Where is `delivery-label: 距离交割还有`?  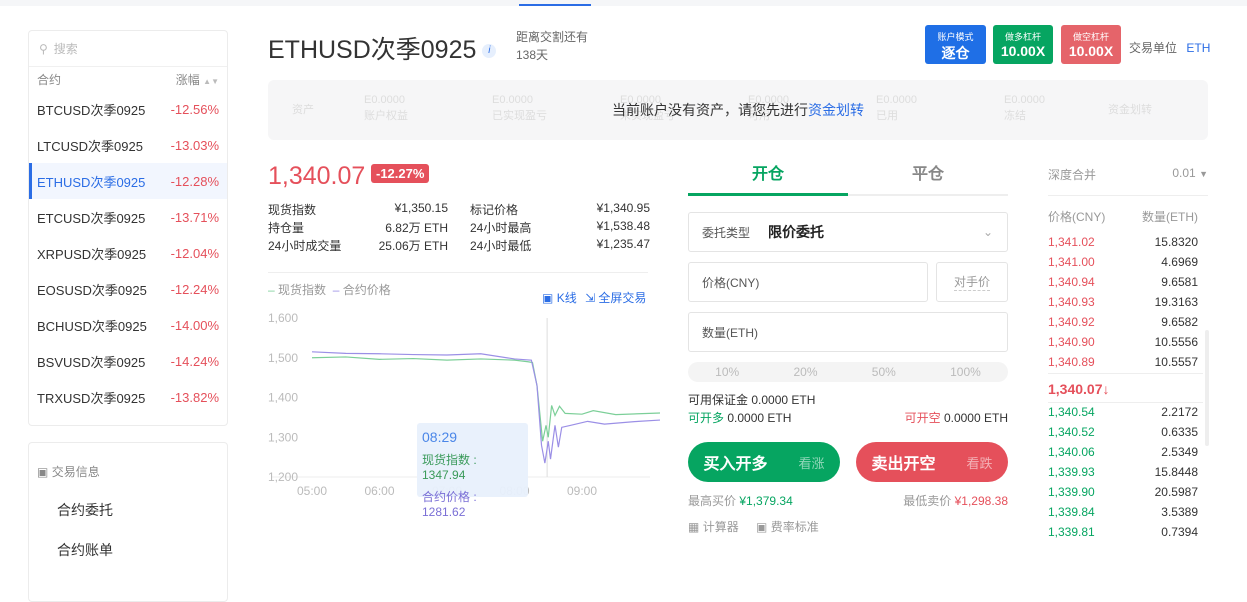 delivery-label: 距离交割还有 is located at coordinates (552, 37).